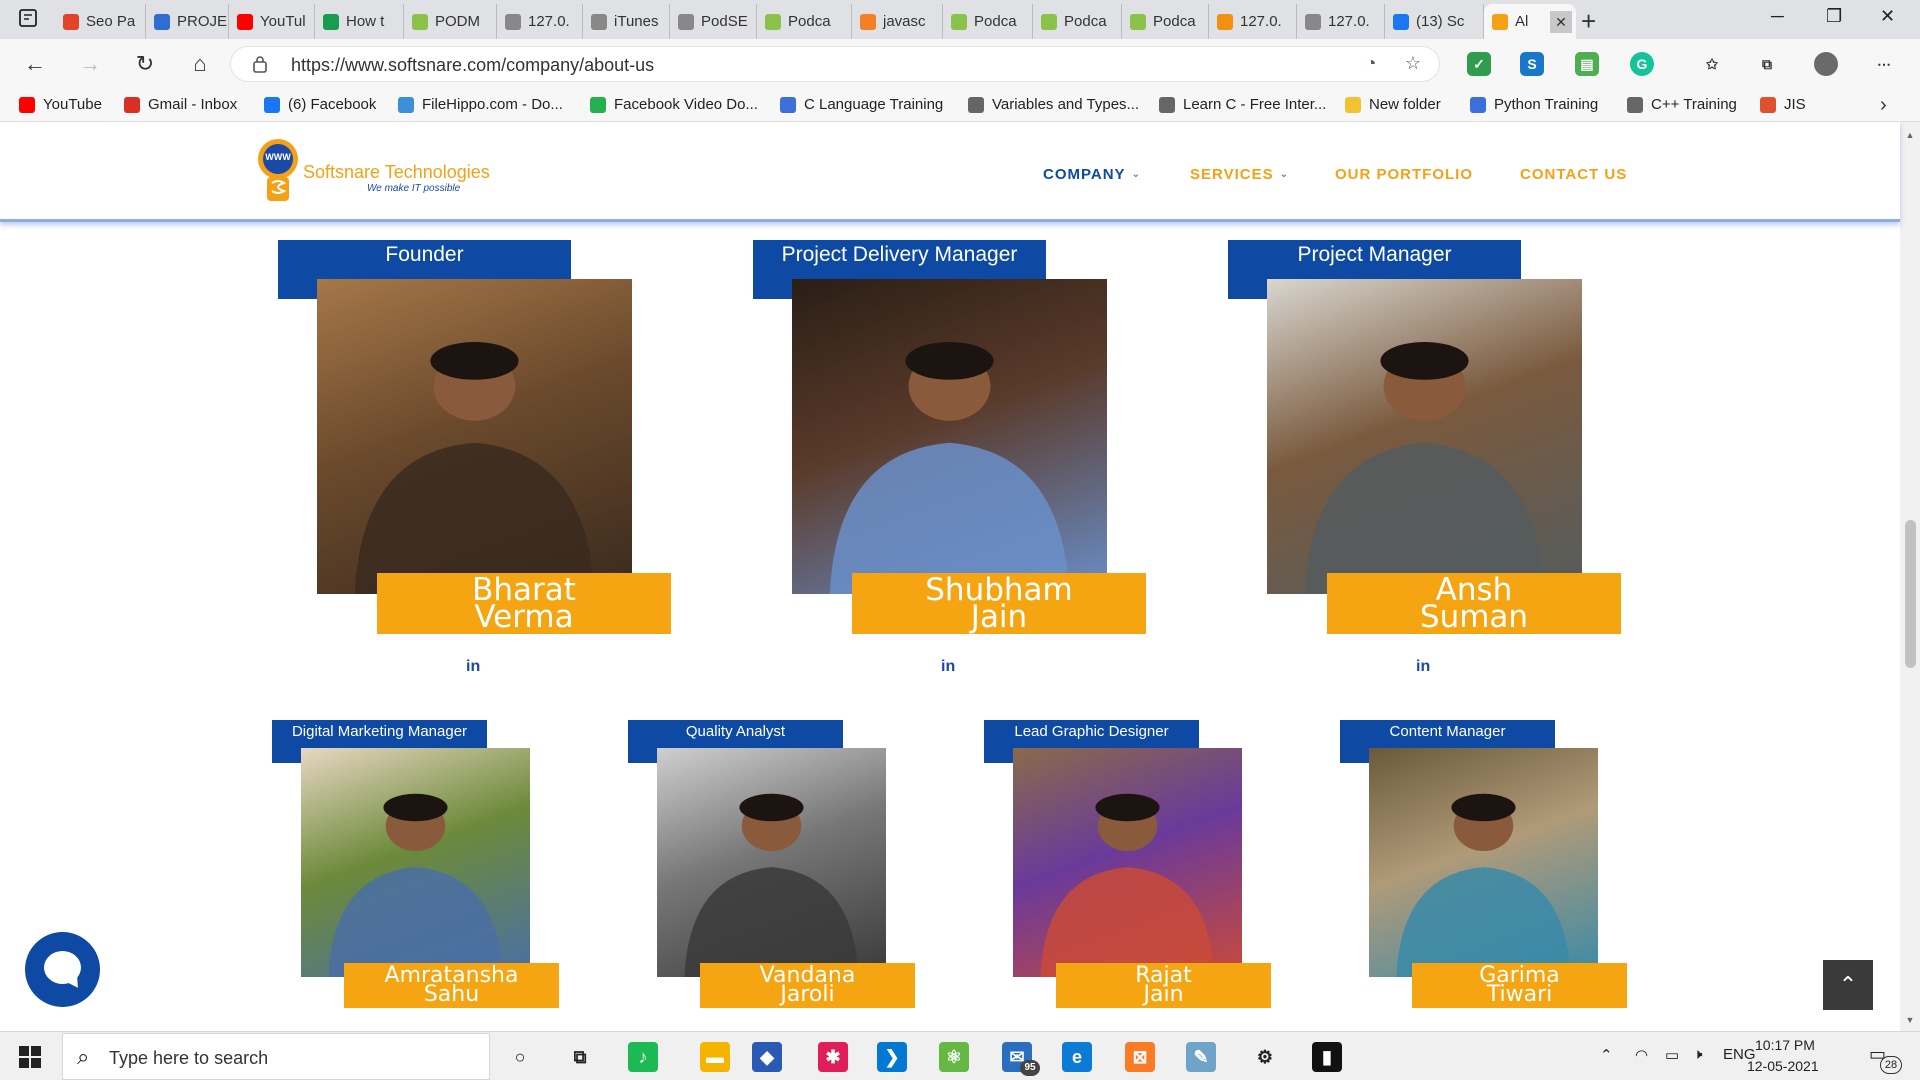 This screenshot has height=1080, width=1920. What do you see at coordinates (145, 64) in the screenshot?
I see `refresh-button: ↻` at bounding box center [145, 64].